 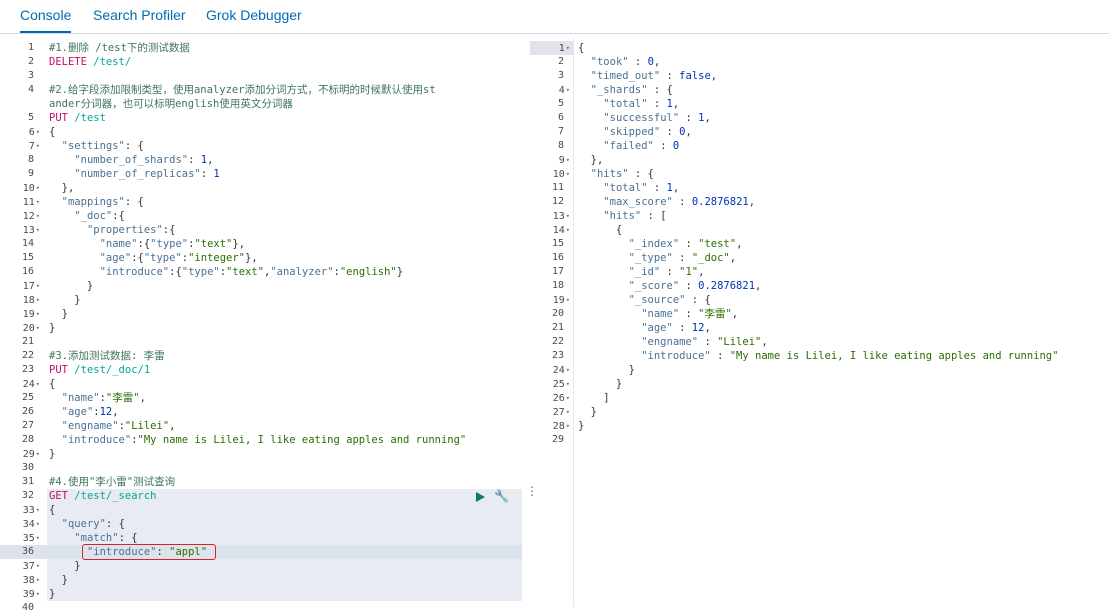 What do you see at coordinates (660, 314) in the screenshot?
I see `code-token: "name"` at bounding box center [660, 314].